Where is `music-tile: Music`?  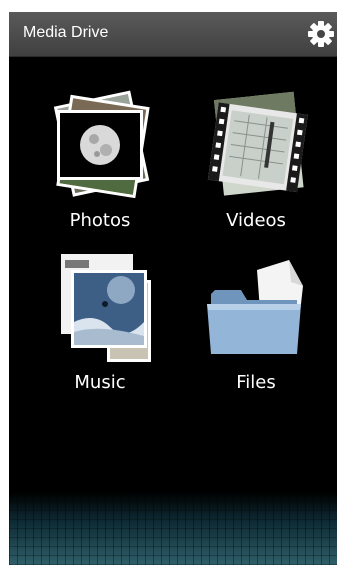
music-tile: Music is located at coordinates (100, 327).